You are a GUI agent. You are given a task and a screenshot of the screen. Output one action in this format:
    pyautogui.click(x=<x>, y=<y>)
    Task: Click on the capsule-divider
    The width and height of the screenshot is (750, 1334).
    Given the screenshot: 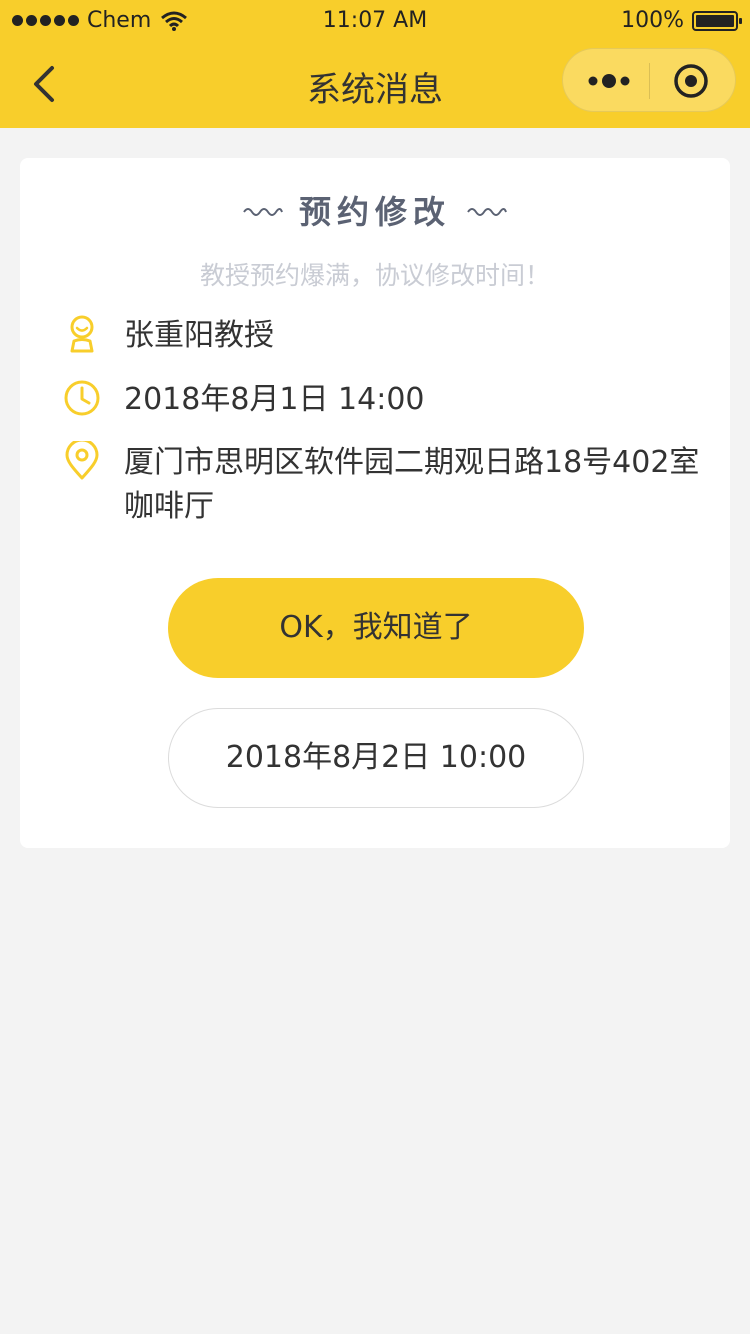 What is the action you would take?
    pyautogui.click(x=649, y=81)
    